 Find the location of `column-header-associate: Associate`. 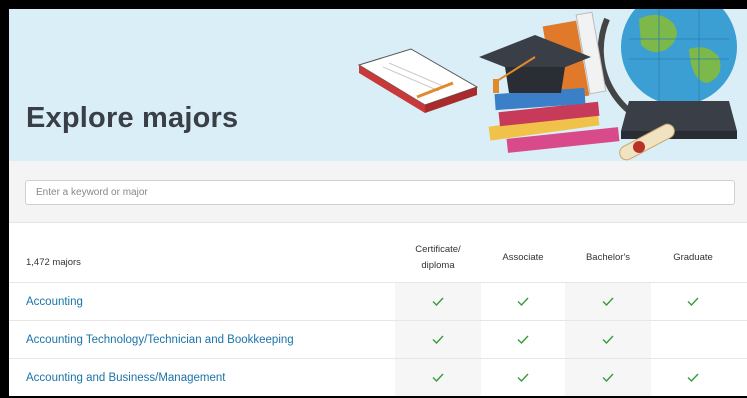

column-header-associate: Associate is located at coordinates (523, 257).